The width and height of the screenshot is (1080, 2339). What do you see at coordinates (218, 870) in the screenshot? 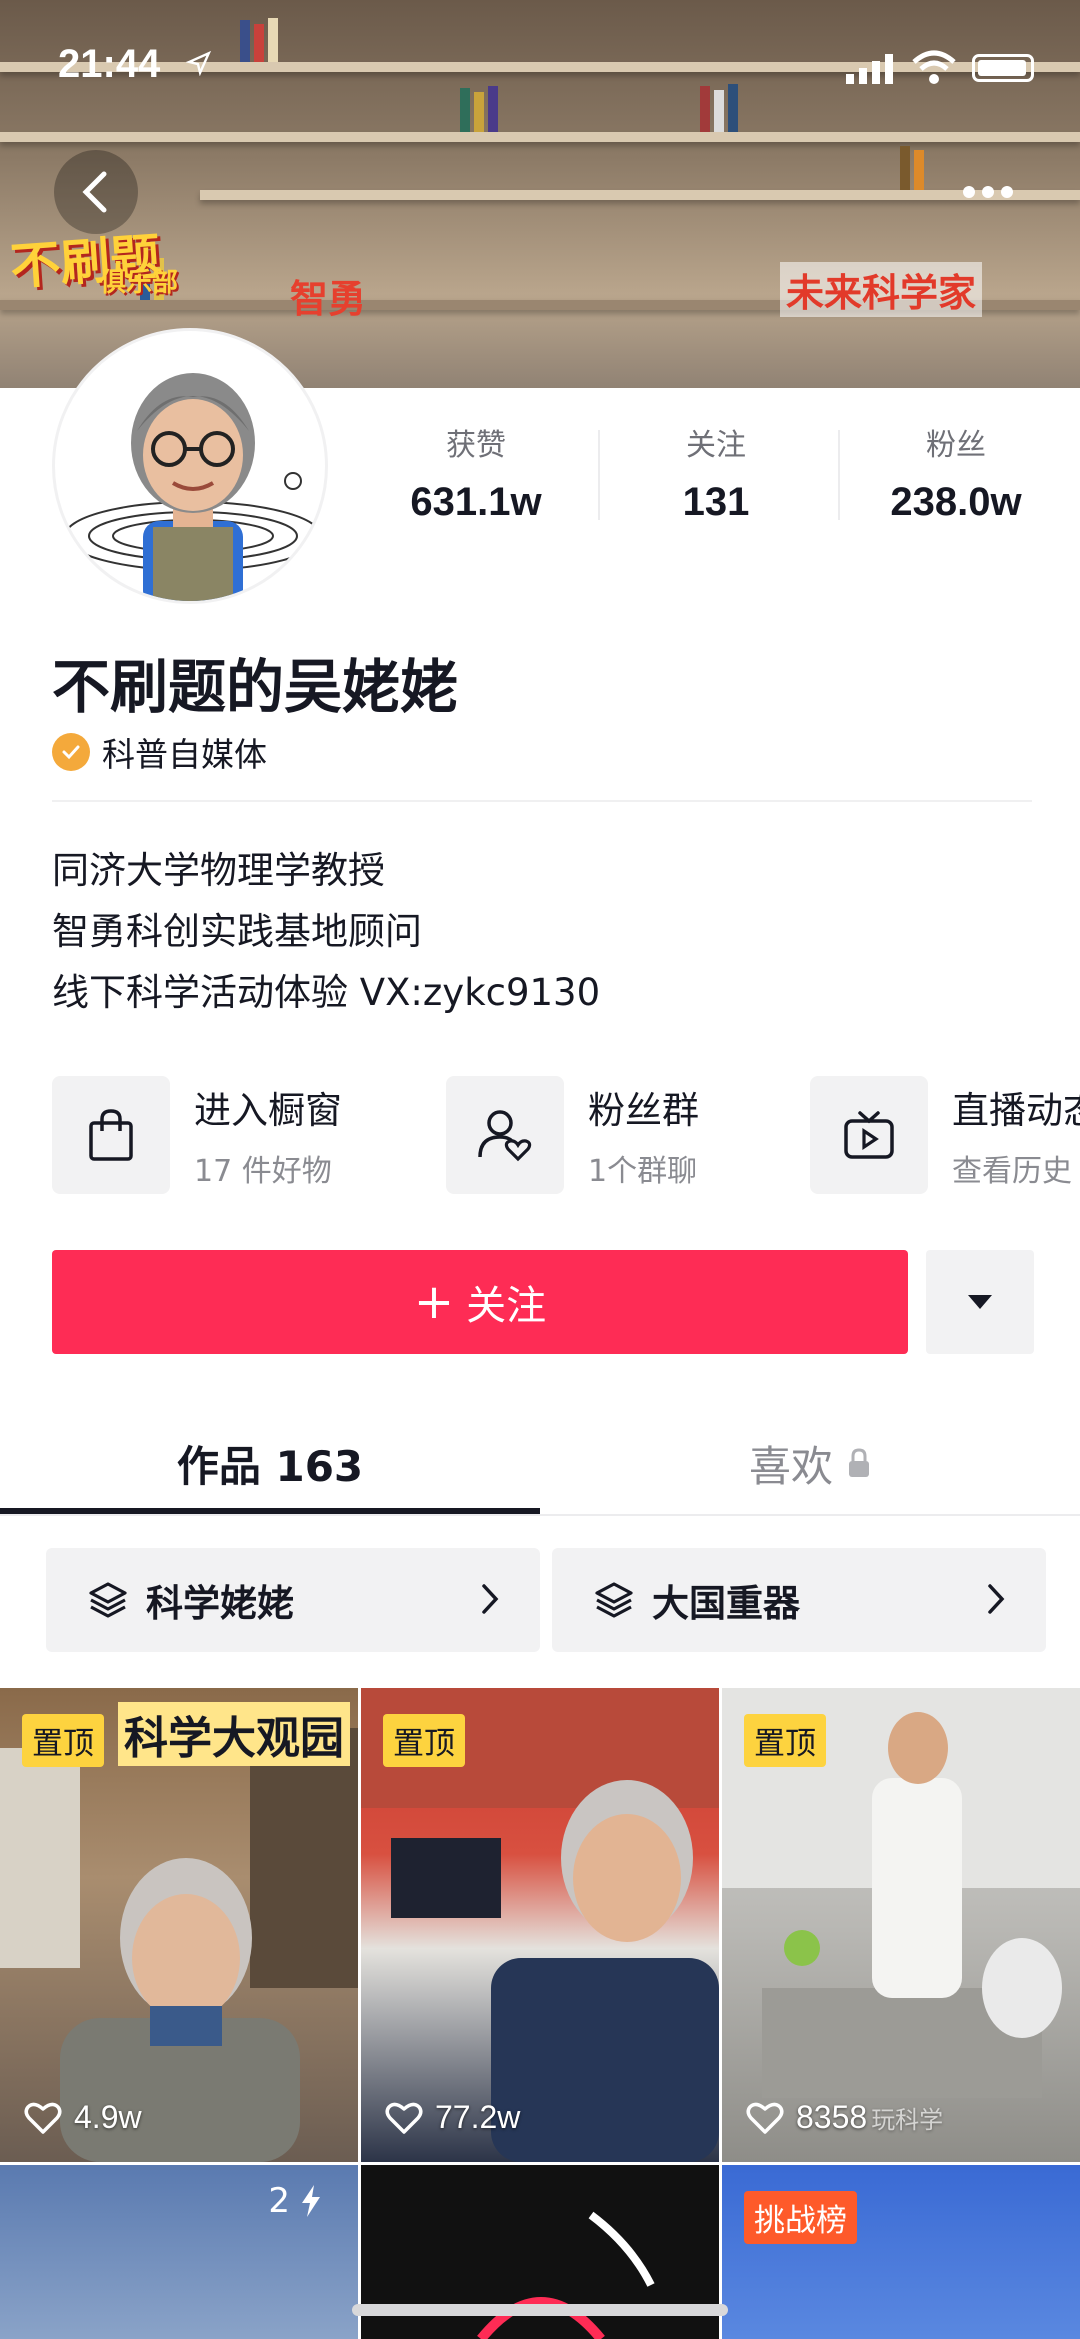
I see `bio-line: 同济大学物理学教授` at bounding box center [218, 870].